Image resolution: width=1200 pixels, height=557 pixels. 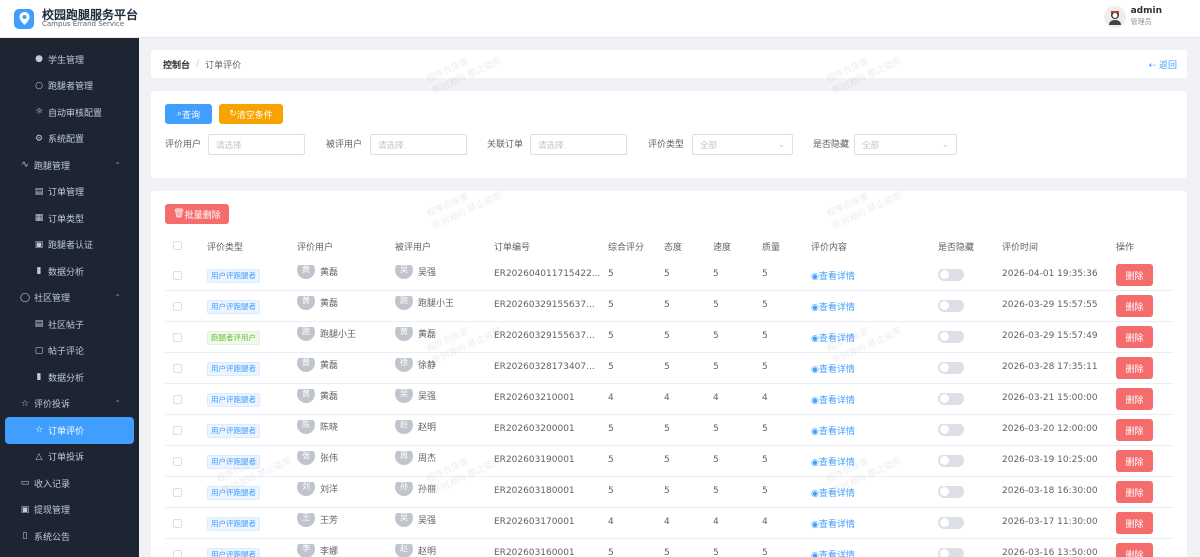 What do you see at coordinates (905, 144) in the screenshot?
I see `hidden-select: 全部 ⌄` at bounding box center [905, 144].